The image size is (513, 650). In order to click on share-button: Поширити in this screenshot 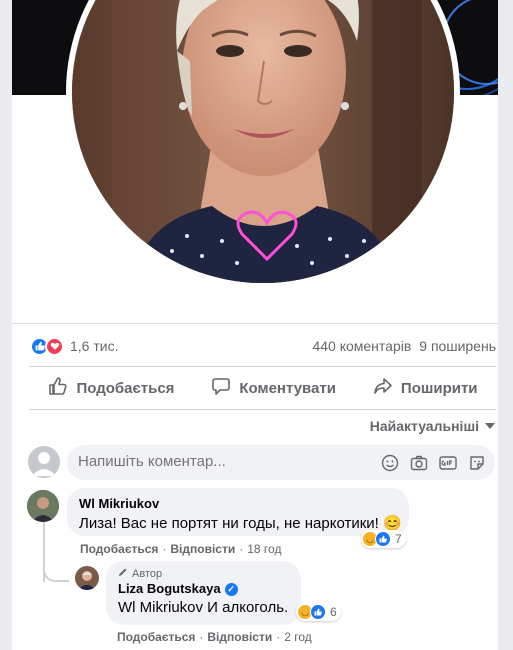, I will do `click(425, 388)`.